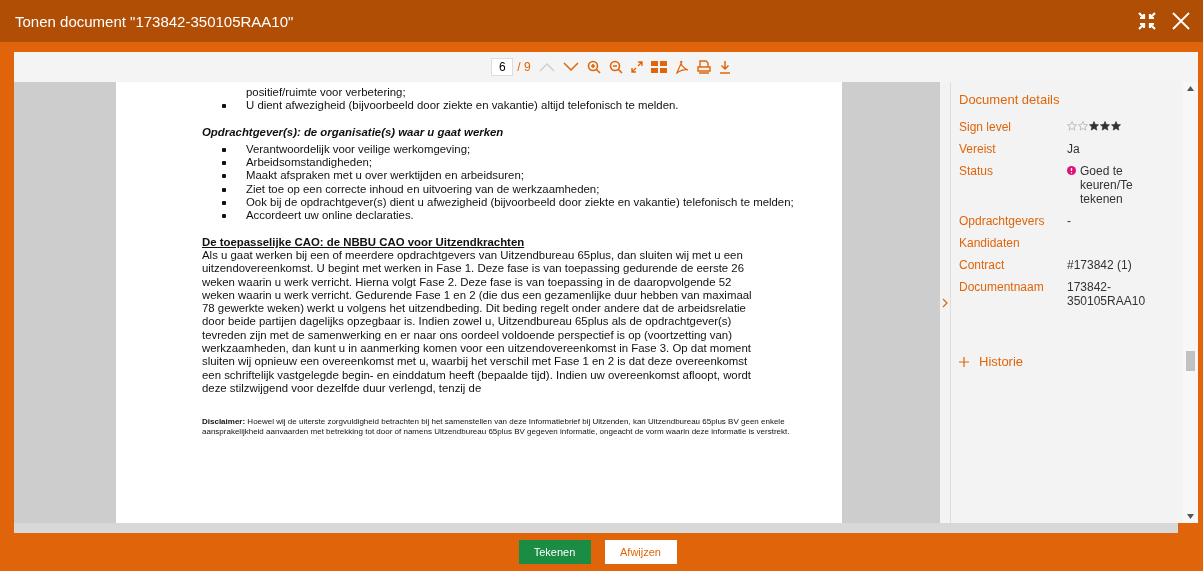  I want to click on plus-icon, so click(964, 361).